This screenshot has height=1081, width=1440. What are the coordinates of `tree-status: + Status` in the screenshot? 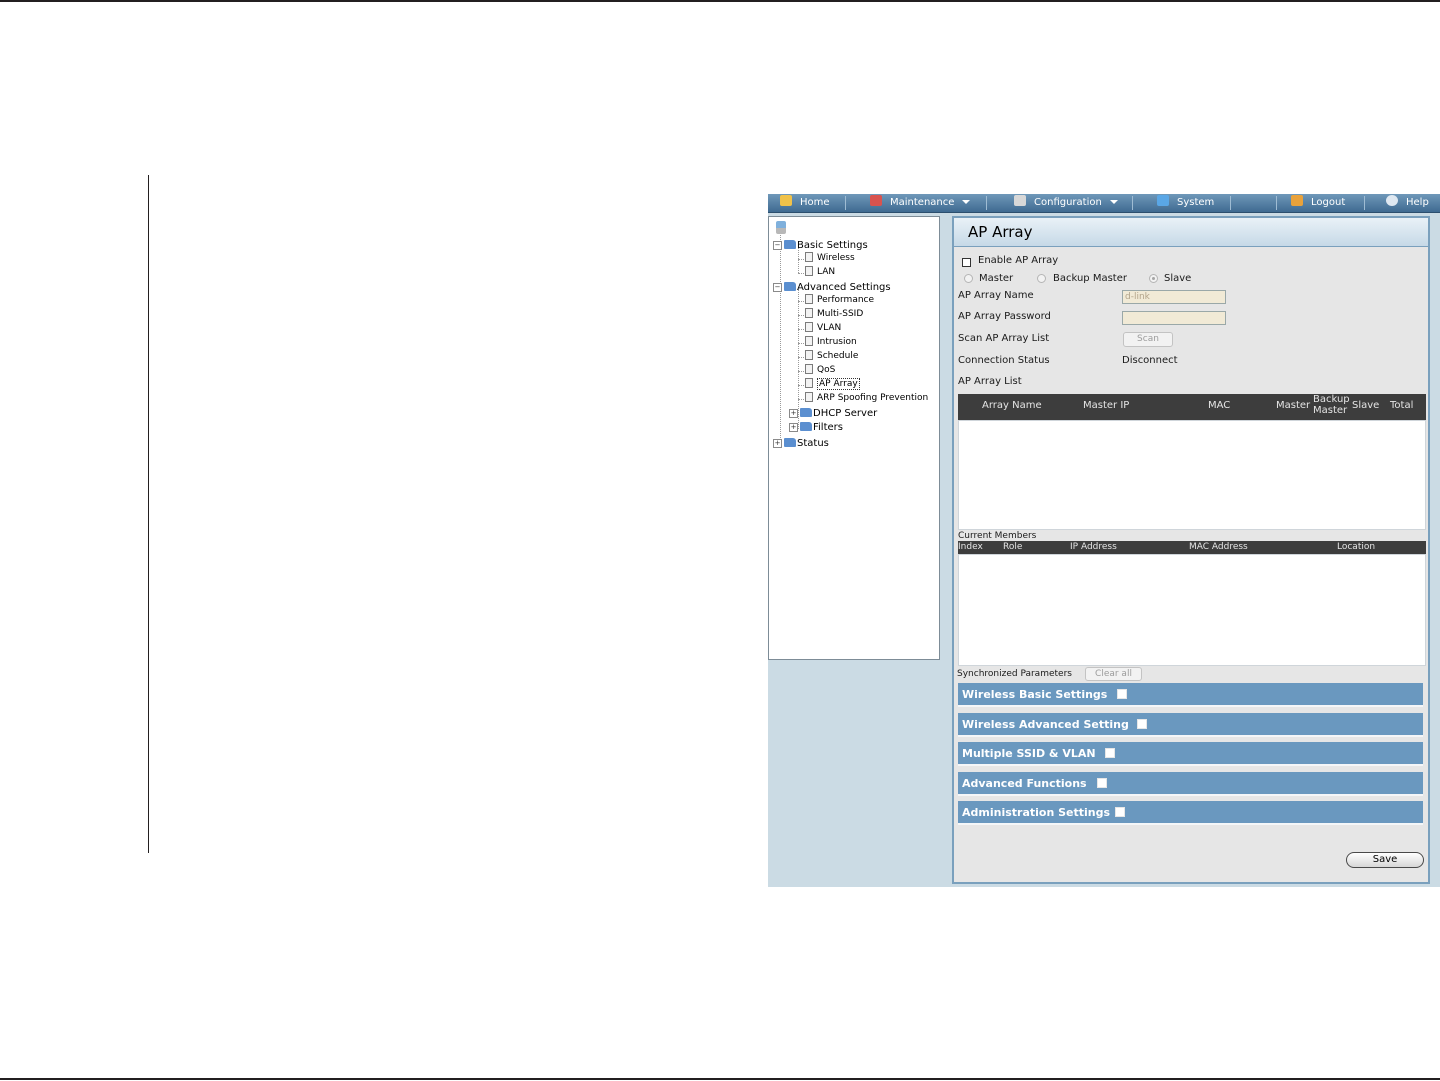 It's located at (801, 443).